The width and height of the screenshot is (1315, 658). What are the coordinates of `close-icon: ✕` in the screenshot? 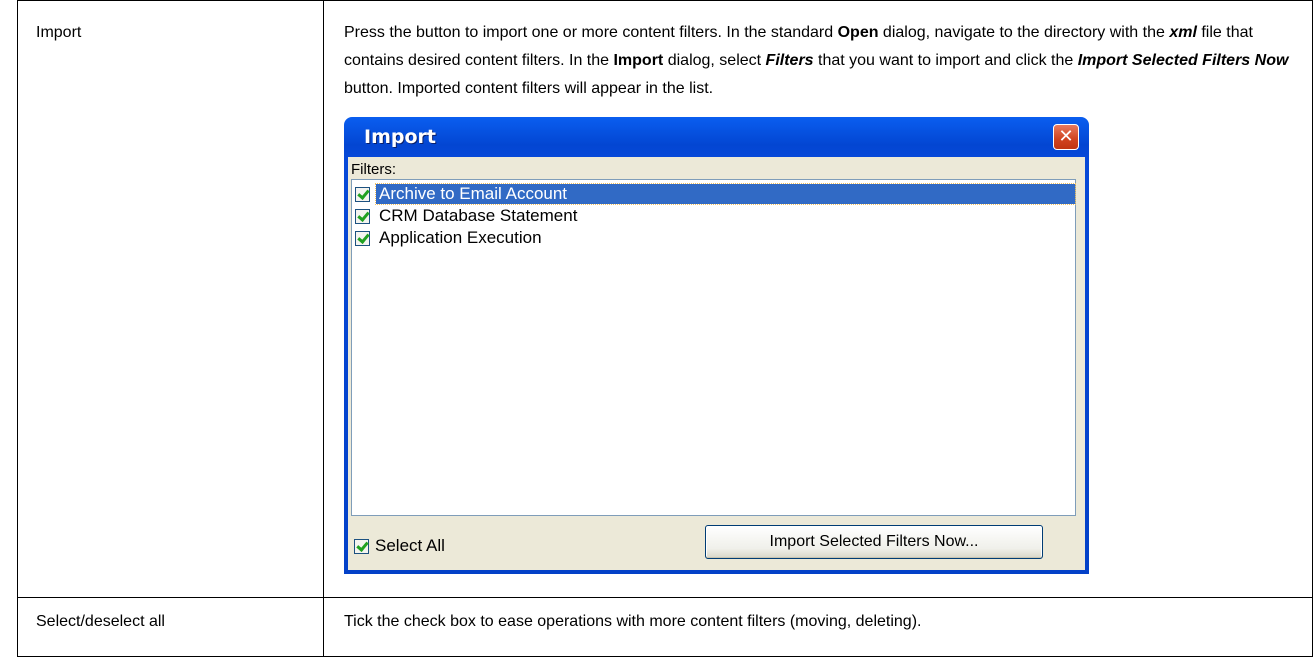 It's located at (1066, 136).